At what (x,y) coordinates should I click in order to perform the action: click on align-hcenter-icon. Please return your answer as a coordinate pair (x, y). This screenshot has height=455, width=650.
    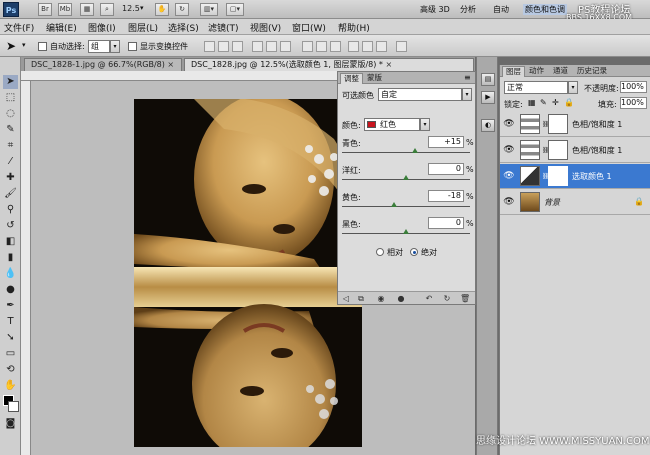
    Looking at the image, I should click on (271, 46).